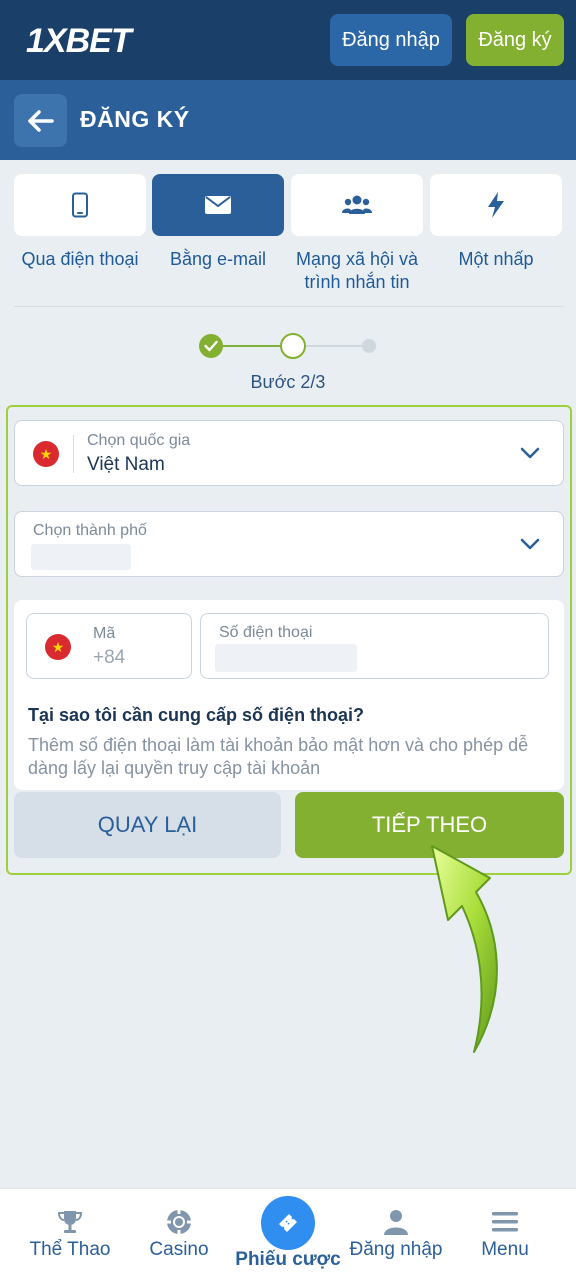 The height and width of the screenshot is (1280, 576). What do you see at coordinates (369, 346) in the screenshot?
I see `step-3-pending` at bounding box center [369, 346].